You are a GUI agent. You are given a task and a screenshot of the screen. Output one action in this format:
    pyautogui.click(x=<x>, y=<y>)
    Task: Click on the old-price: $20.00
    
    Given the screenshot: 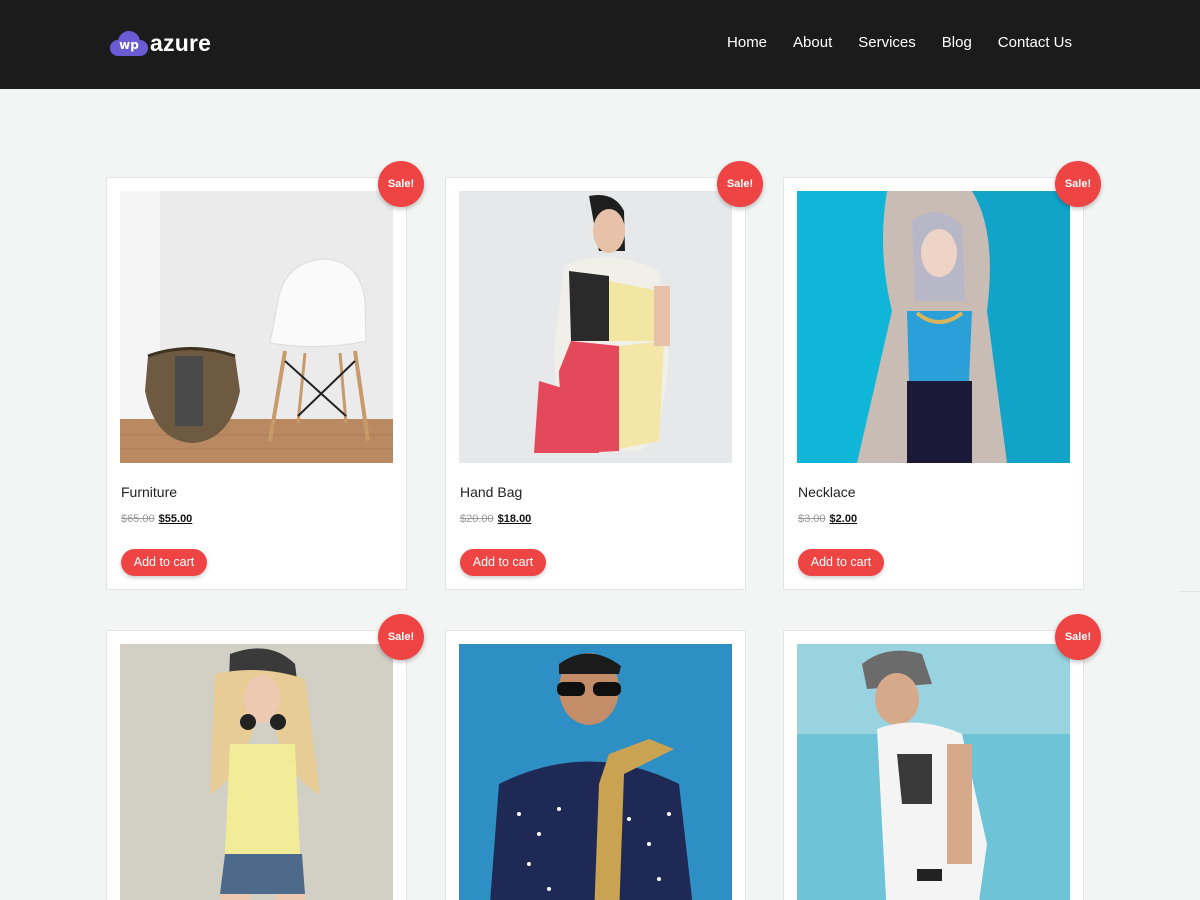 What is the action you would take?
    pyautogui.click(x=477, y=519)
    